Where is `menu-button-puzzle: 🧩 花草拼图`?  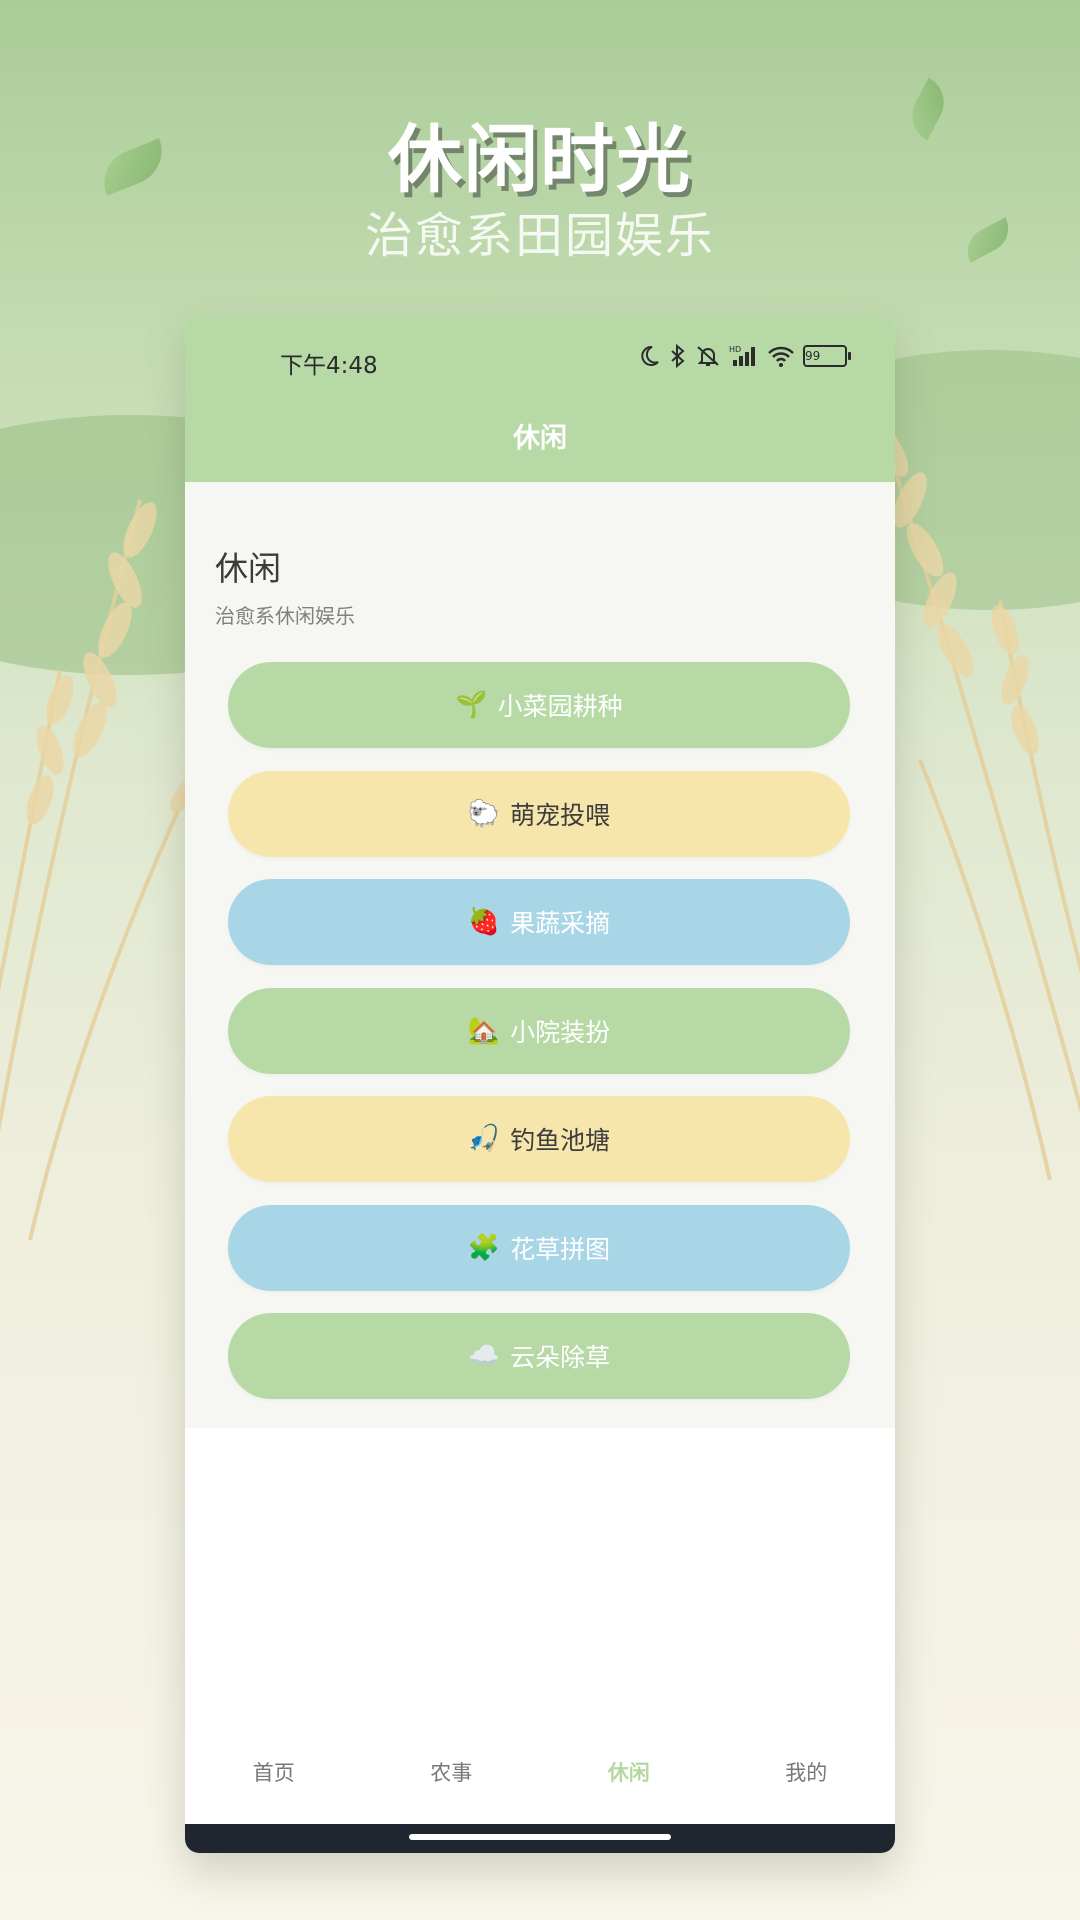 menu-button-puzzle: 🧩 花草拼图 is located at coordinates (539, 1247).